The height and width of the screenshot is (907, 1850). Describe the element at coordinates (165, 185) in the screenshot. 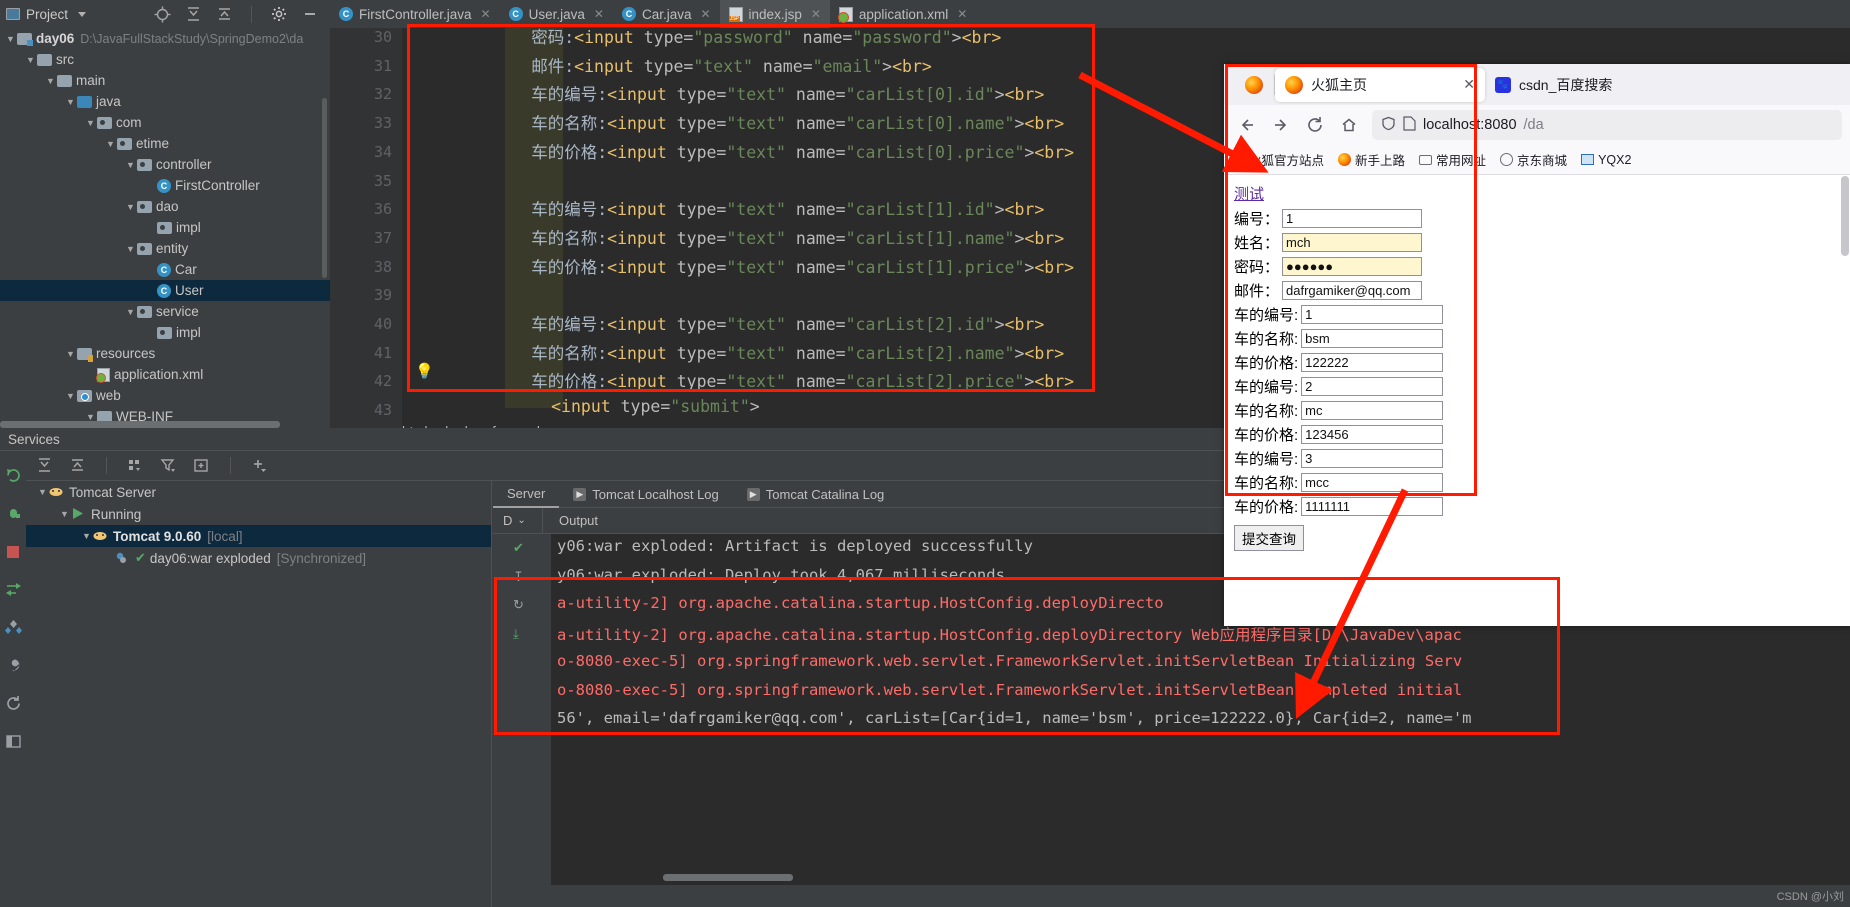

I see `tree-row-firstcontroller: ▼CFirstController` at that location.